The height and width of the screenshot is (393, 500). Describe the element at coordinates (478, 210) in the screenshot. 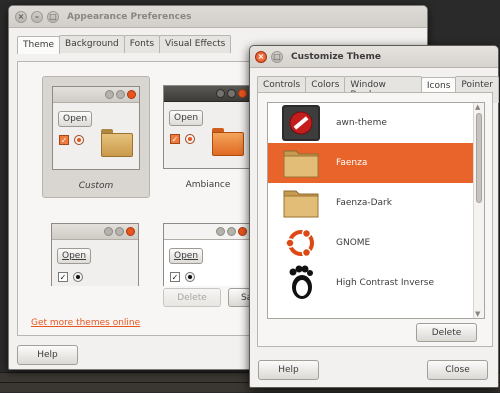

I see `list-scrollbar: ▲ ▼` at that location.